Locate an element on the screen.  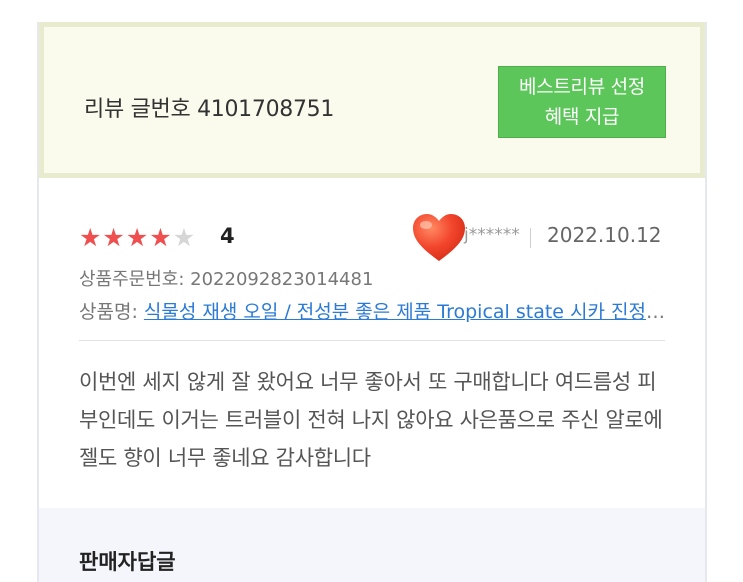
seller-reply-title: 판매자답글 is located at coordinates (127, 562).